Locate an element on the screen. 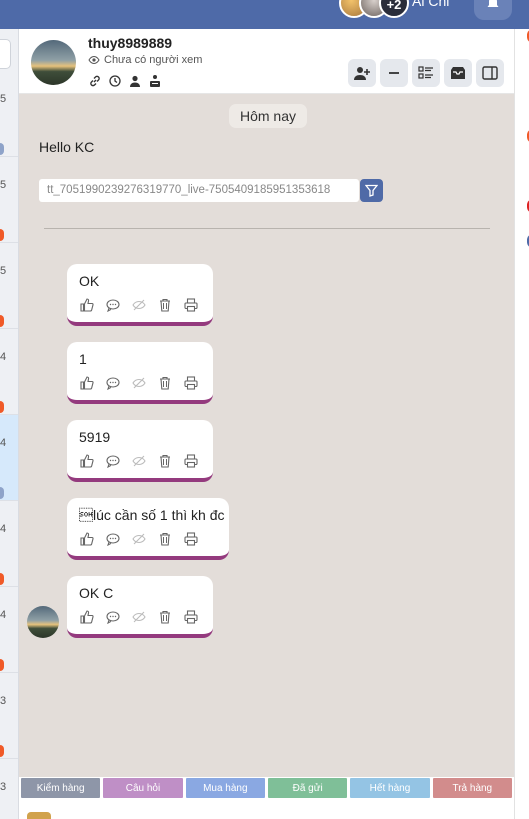  right-panel-edge is located at coordinates (521, 424).